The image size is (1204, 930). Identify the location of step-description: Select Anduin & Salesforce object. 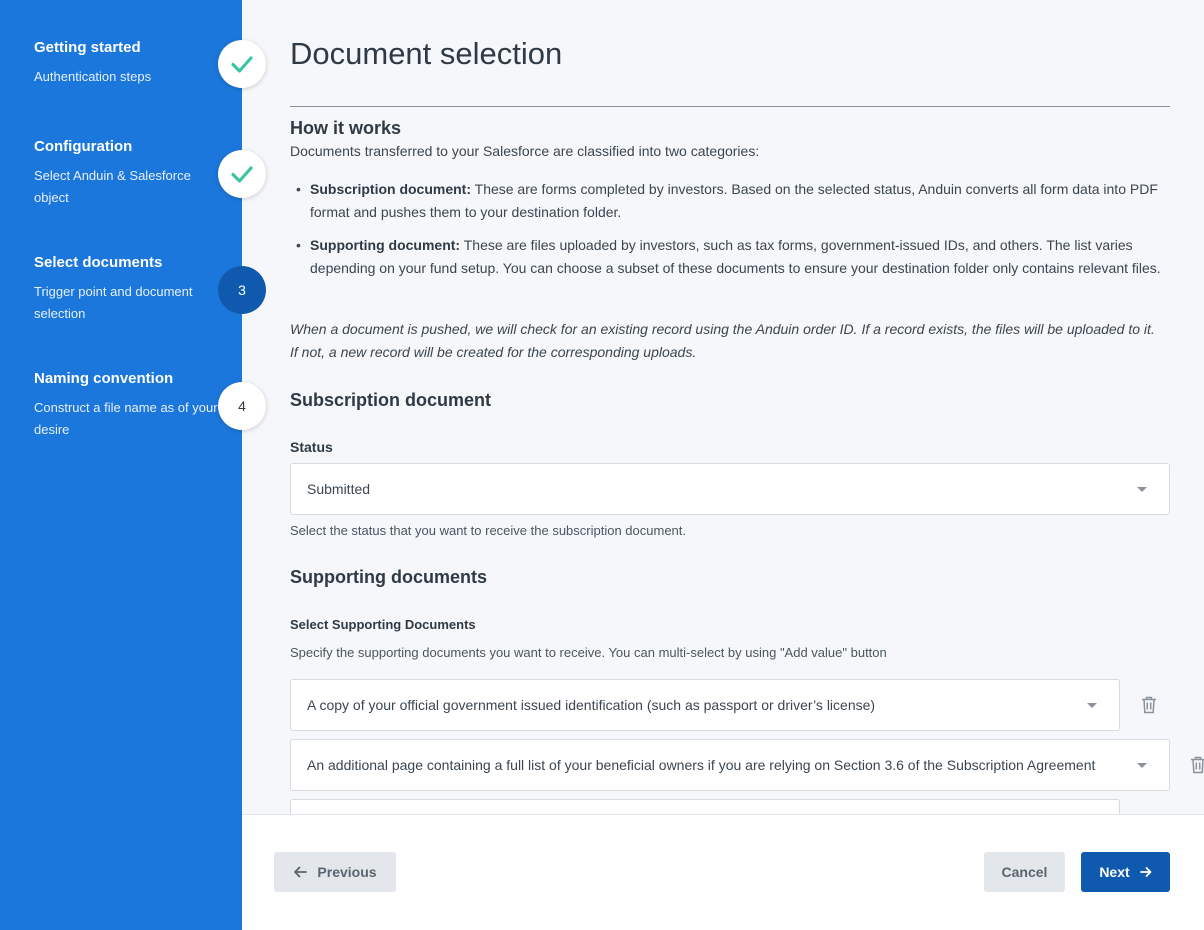
(112, 186).